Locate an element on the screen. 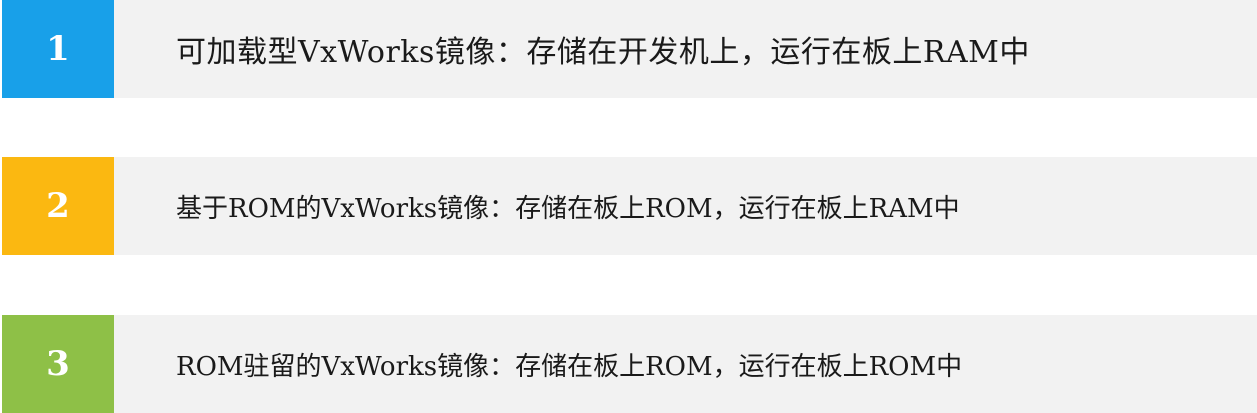  number-badge-2: 2 is located at coordinates (58, 206).